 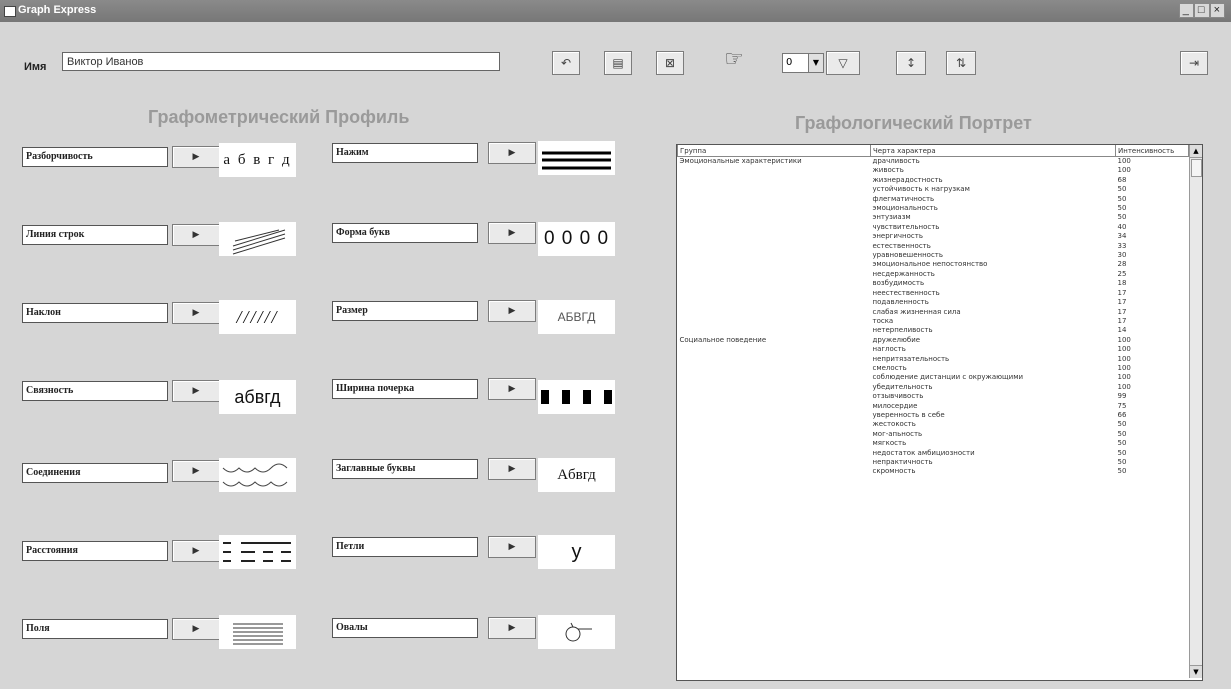 I want to click on cell-intensity: 75, so click(x=1122, y=405).